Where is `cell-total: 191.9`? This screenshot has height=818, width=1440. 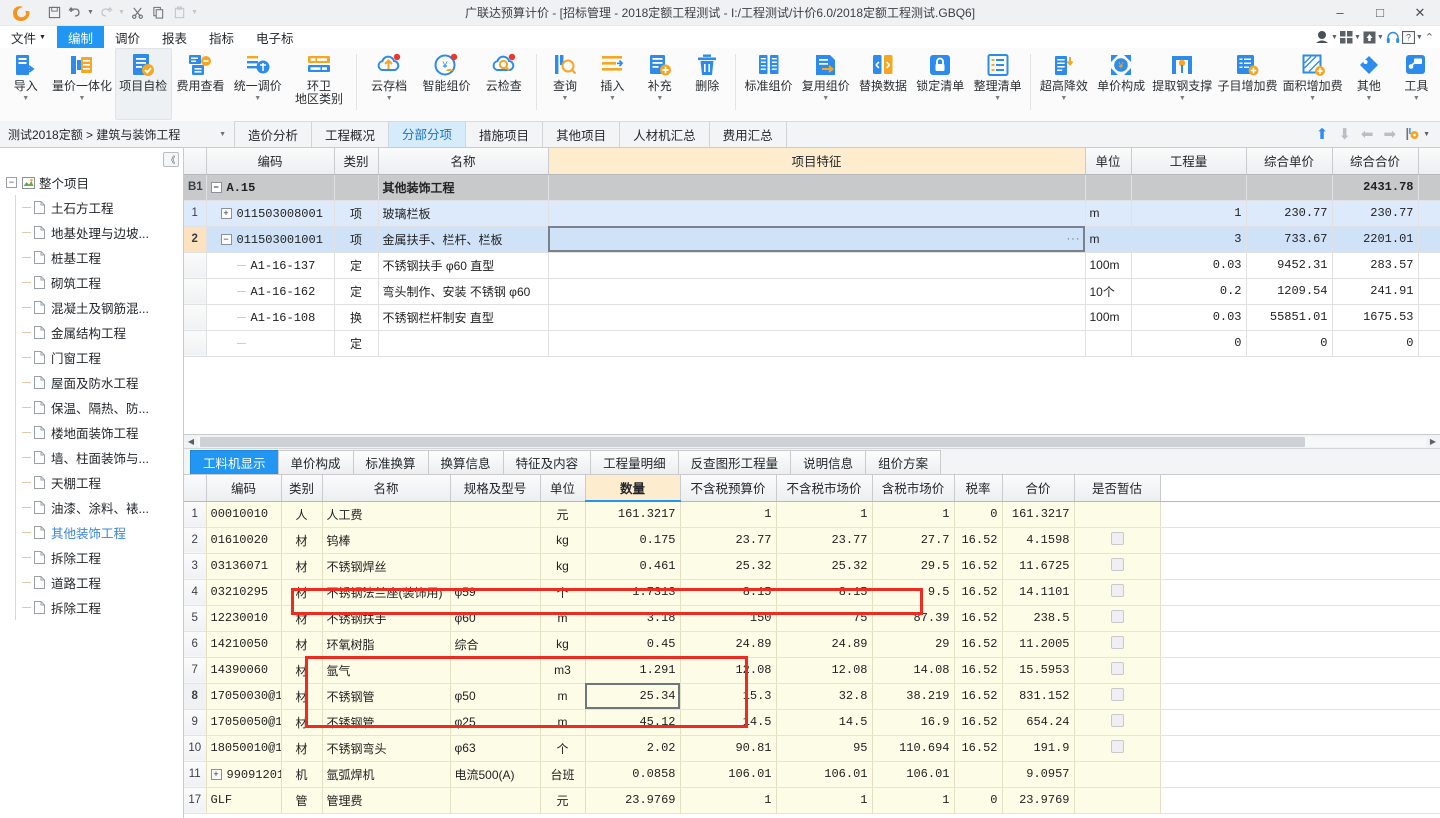
cell-total: 191.9 is located at coordinates (1038, 748).